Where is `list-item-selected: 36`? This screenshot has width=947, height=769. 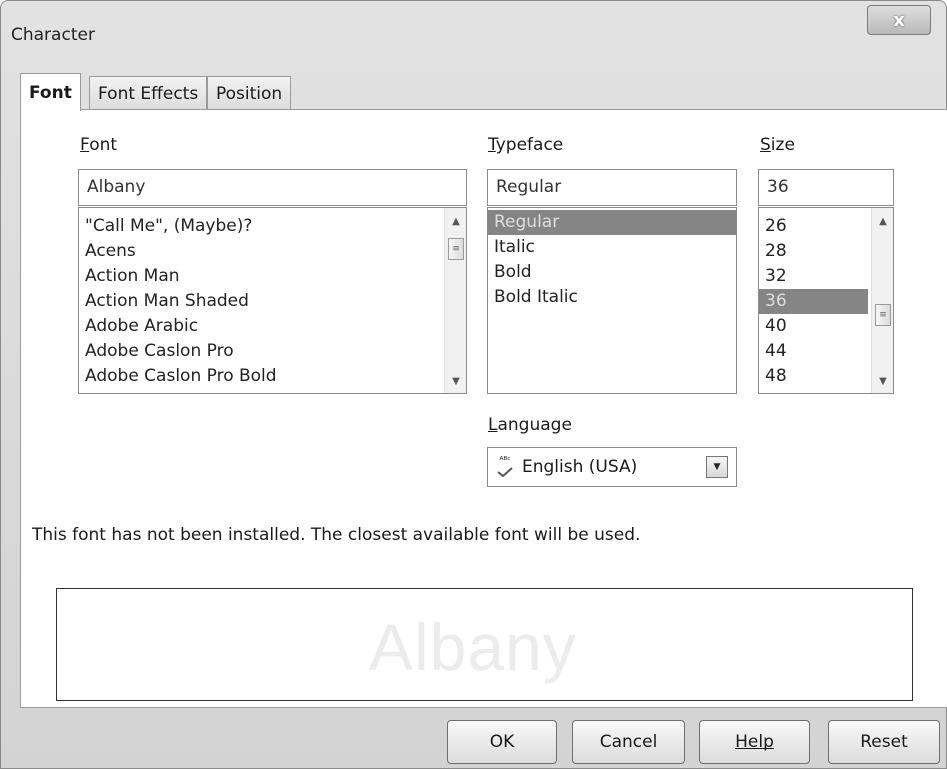 list-item-selected: 36 is located at coordinates (813, 301).